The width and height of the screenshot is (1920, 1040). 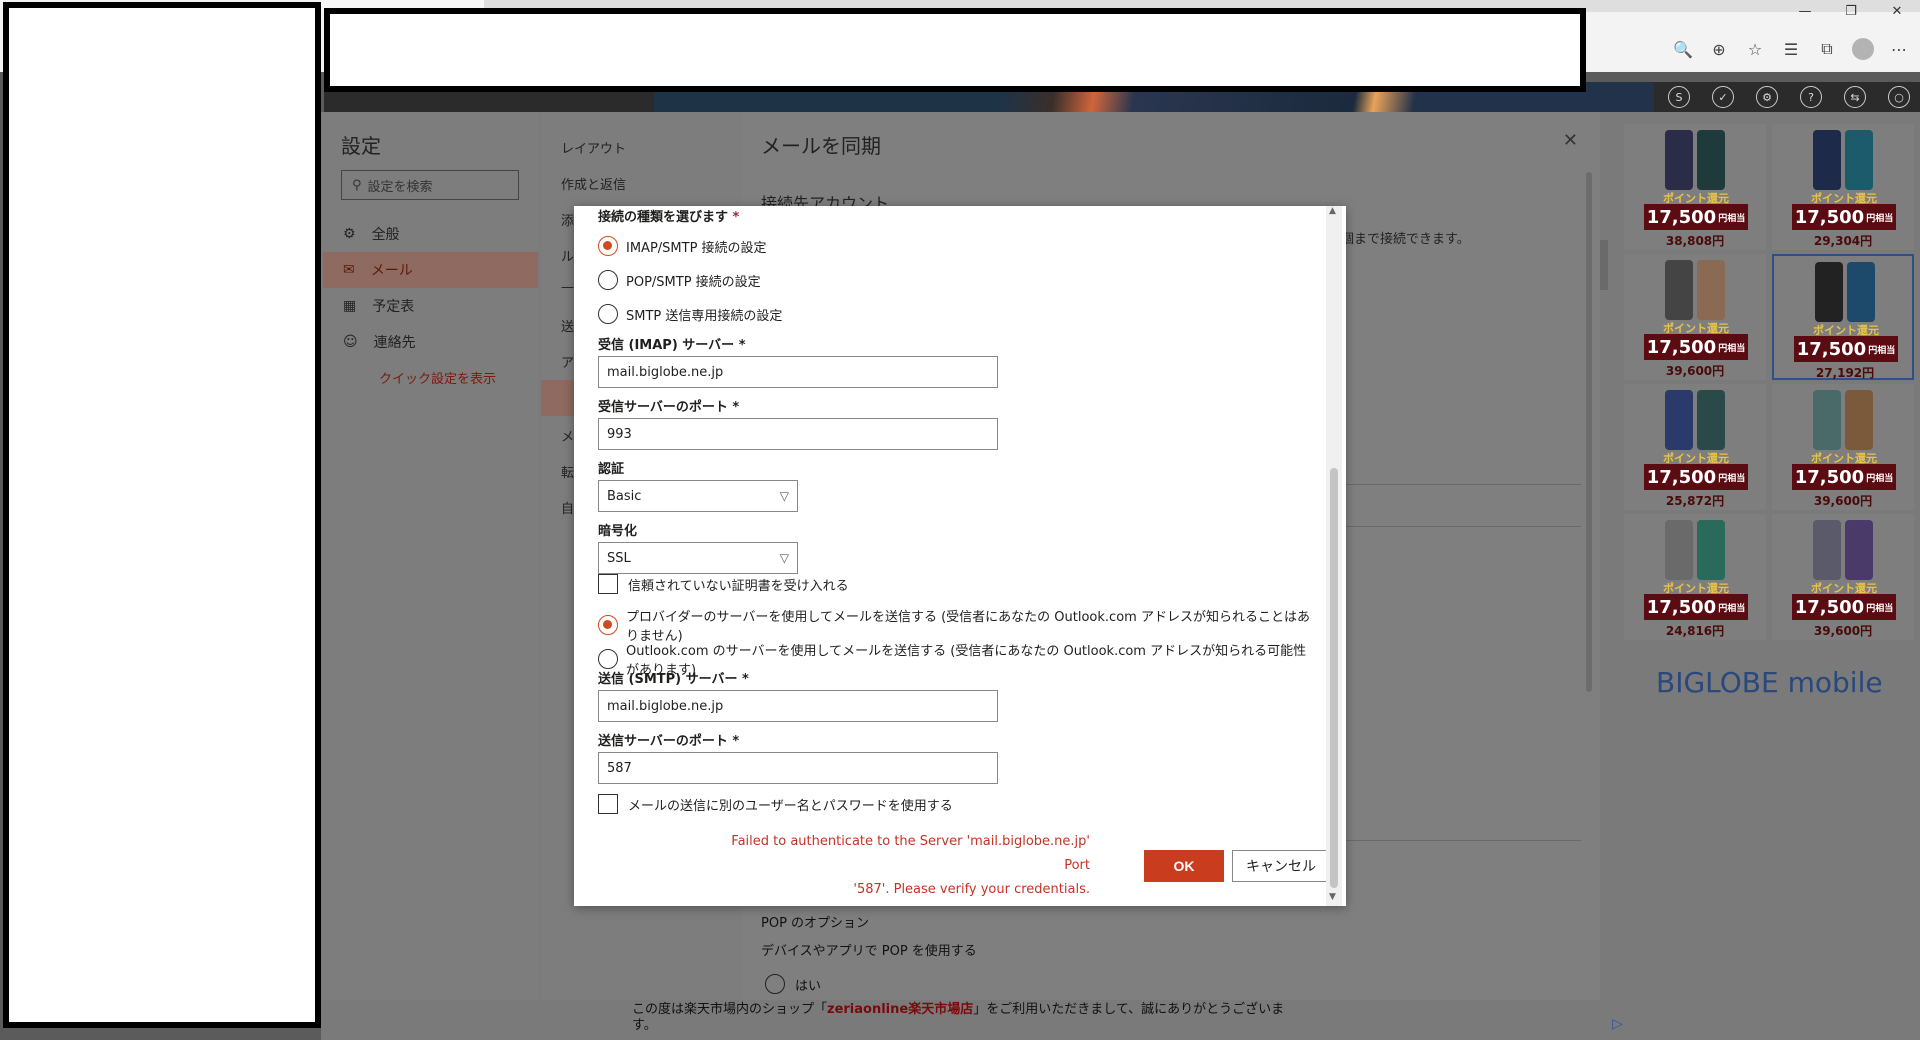 I want to click on close-window-icon: ✕, so click(x=1897, y=11).